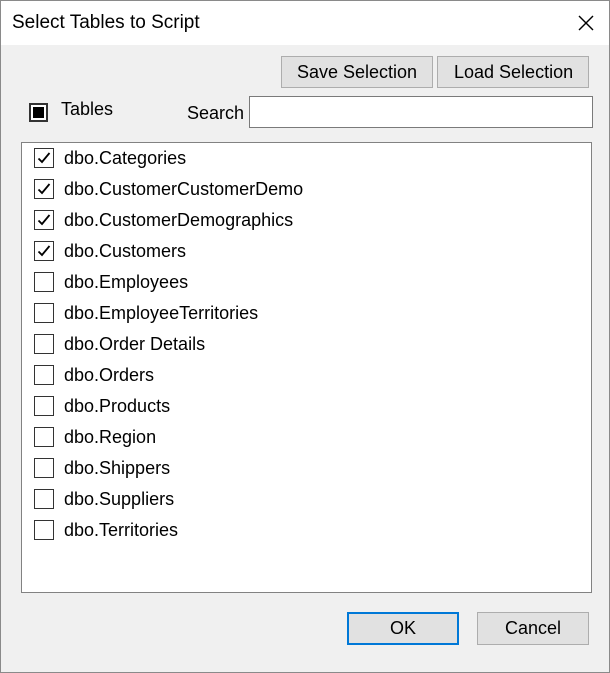 The height and width of the screenshot is (673, 610). I want to click on list-item: dbo.Shippers, so click(102, 468).